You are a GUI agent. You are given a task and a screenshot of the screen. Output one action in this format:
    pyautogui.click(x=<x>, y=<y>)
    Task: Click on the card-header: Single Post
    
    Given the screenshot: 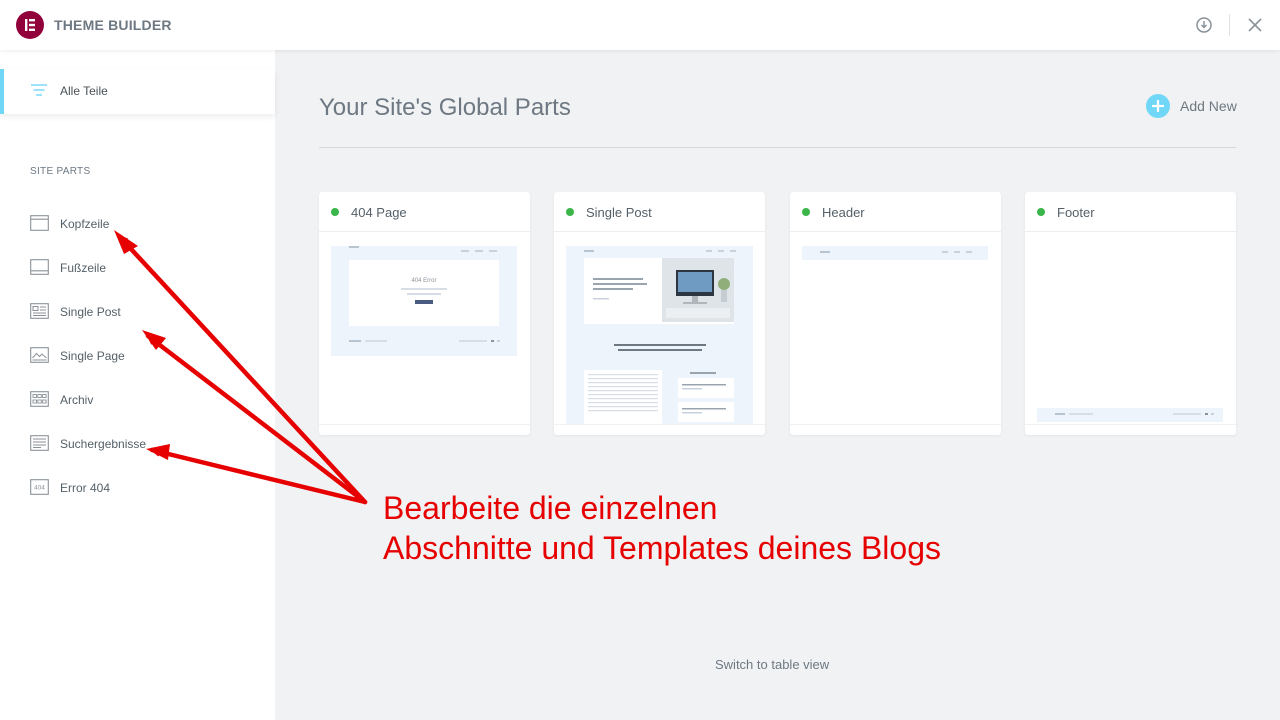 What is the action you would take?
    pyautogui.click(x=659, y=212)
    